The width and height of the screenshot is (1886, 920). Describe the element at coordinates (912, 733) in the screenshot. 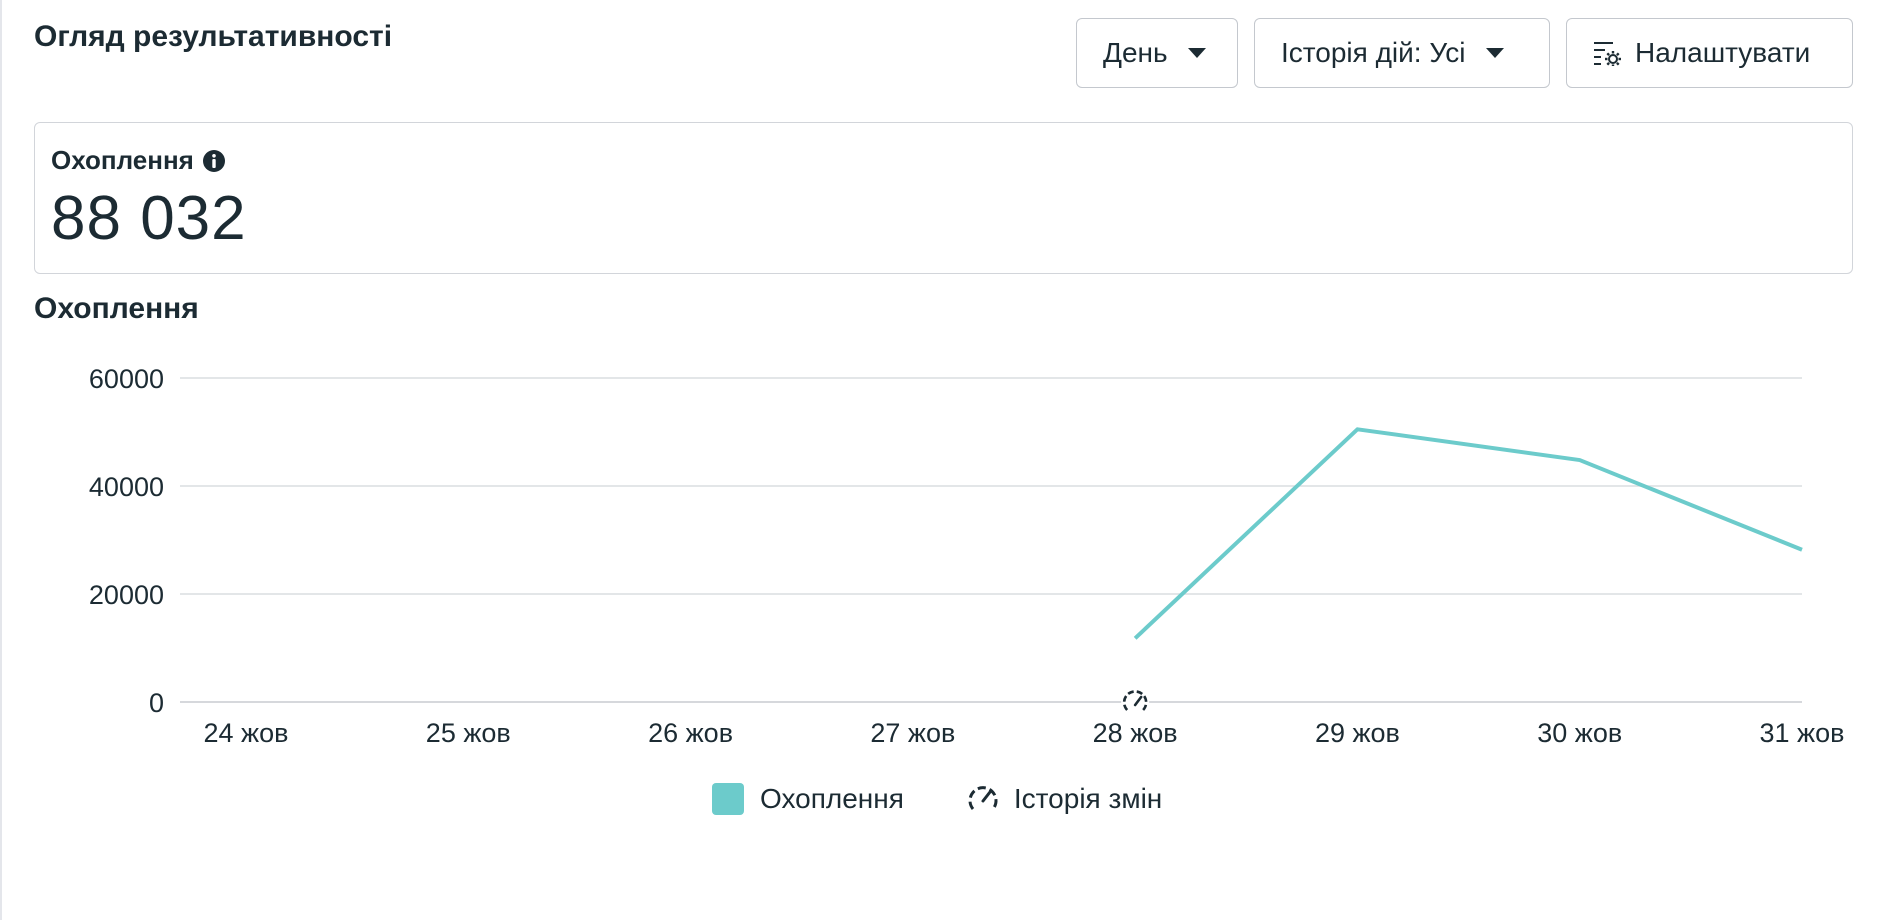

I see `x-tick-label: 27 жов` at that location.